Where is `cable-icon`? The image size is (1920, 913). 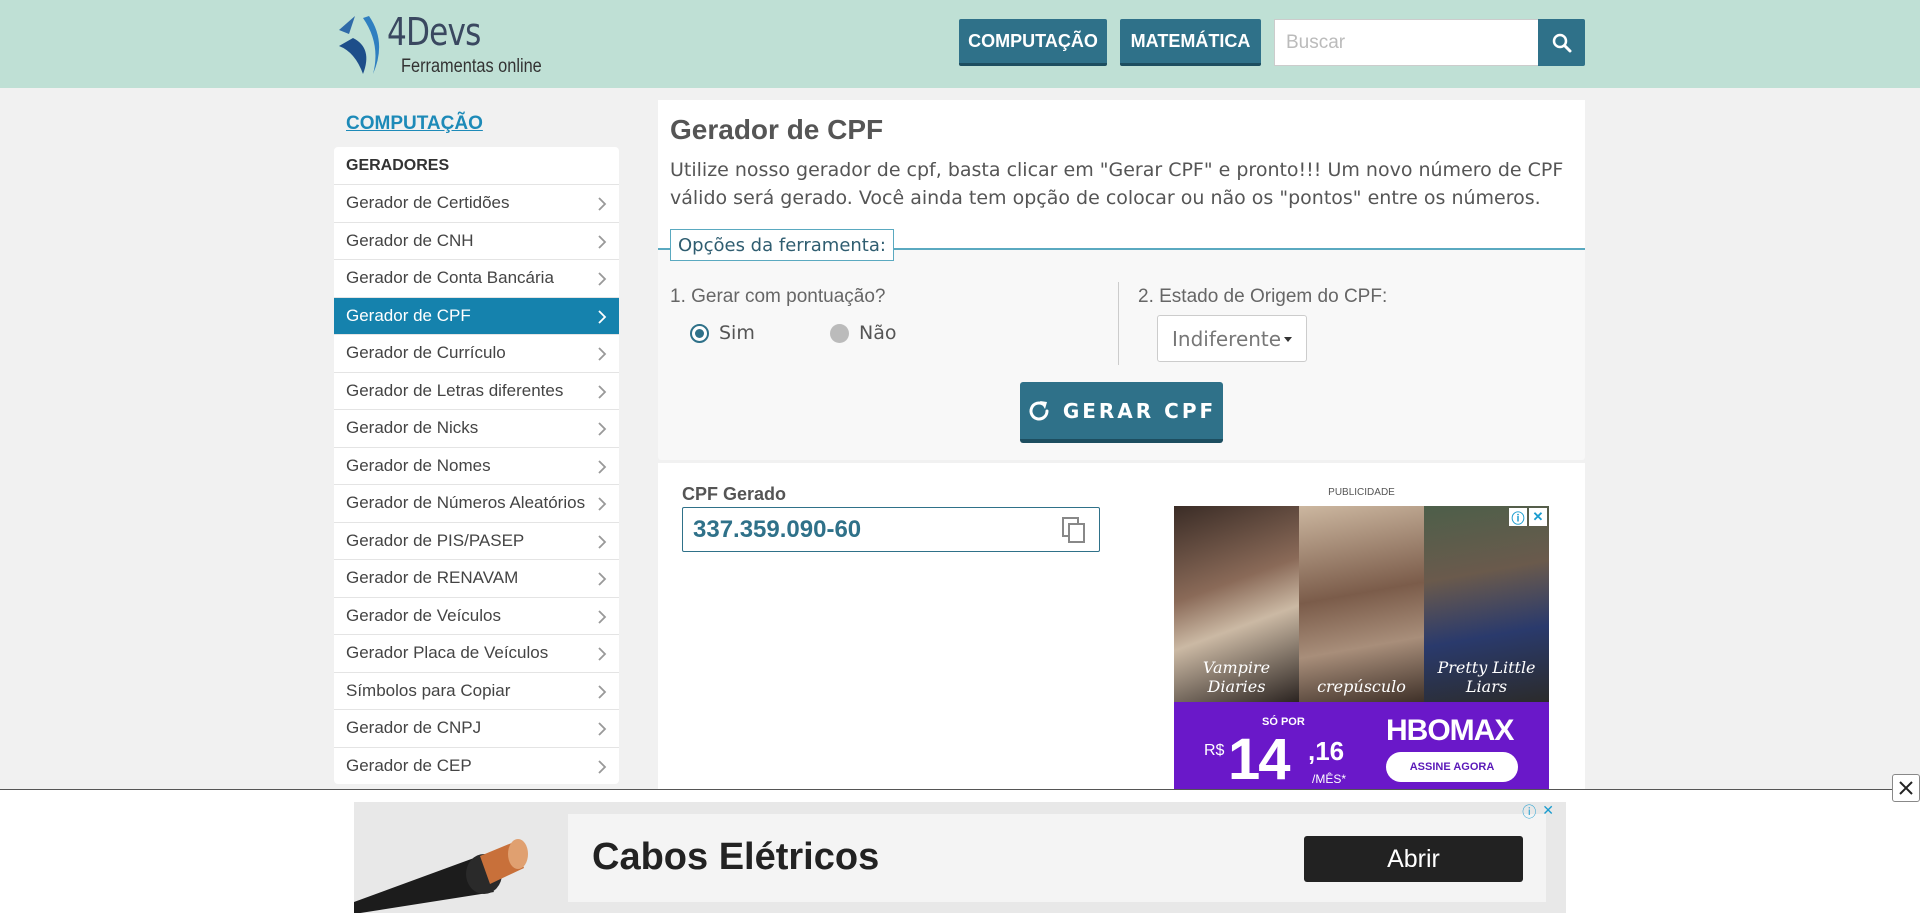
cable-icon is located at coordinates (459, 857).